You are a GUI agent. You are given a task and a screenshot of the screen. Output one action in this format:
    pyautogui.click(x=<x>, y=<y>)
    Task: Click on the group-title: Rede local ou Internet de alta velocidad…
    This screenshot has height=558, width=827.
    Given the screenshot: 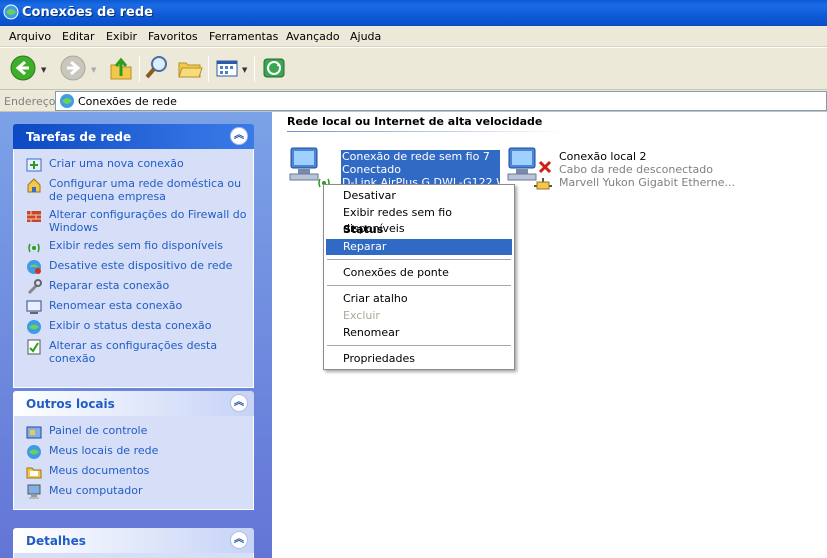 What is the action you would take?
    pyautogui.click(x=415, y=121)
    